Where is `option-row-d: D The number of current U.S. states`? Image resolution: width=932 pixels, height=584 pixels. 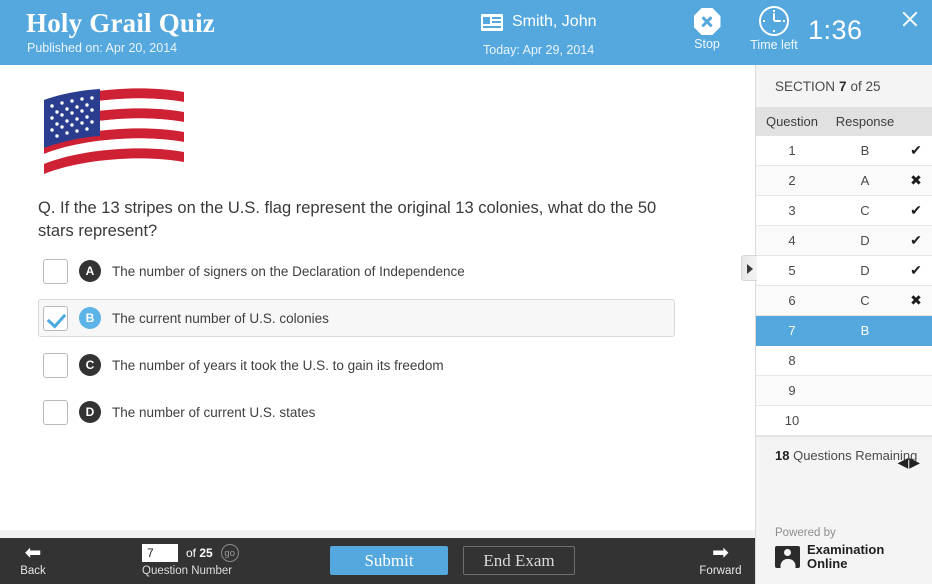 option-row-d: D The number of current U.S. states is located at coordinates (358, 412).